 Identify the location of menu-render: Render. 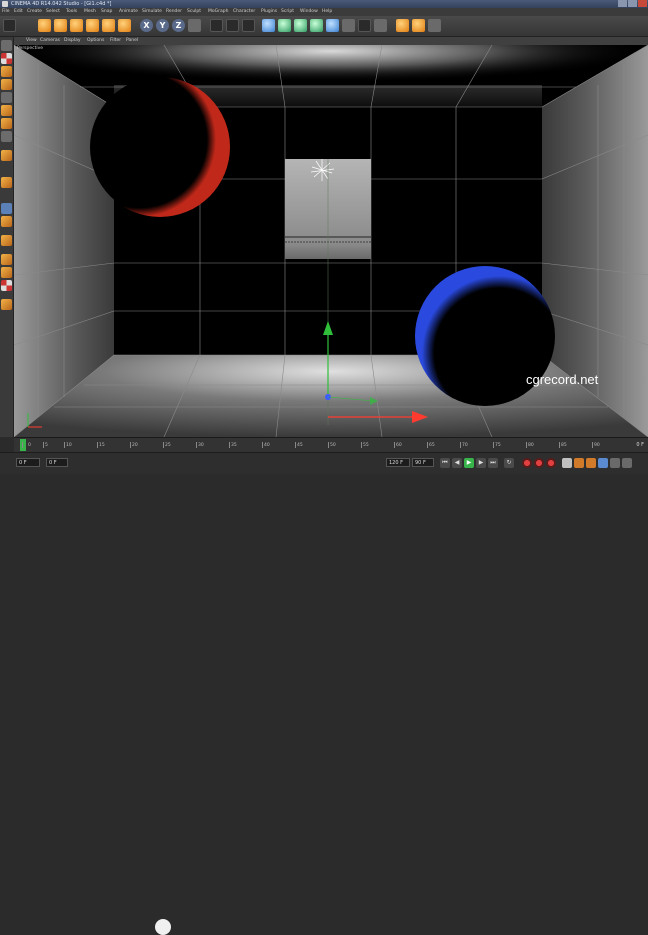
(174, 12).